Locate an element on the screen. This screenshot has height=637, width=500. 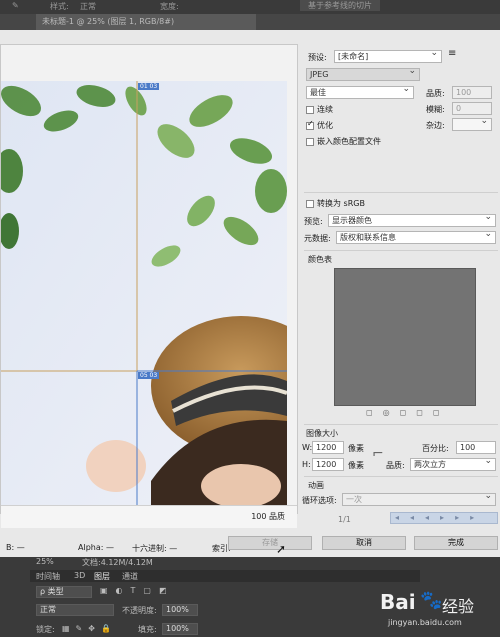
lock-label: 锁定: is located at coordinates (45, 629).